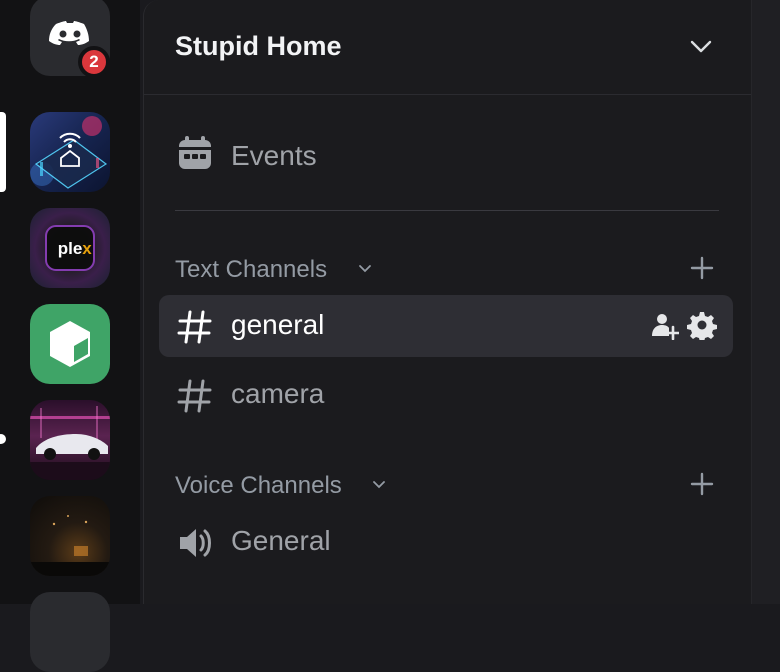 The height and width of the screenshot is (672, 780). Describe the element at coordinates (702, 325) in the screenshot. I see `gear-icon` at that location.